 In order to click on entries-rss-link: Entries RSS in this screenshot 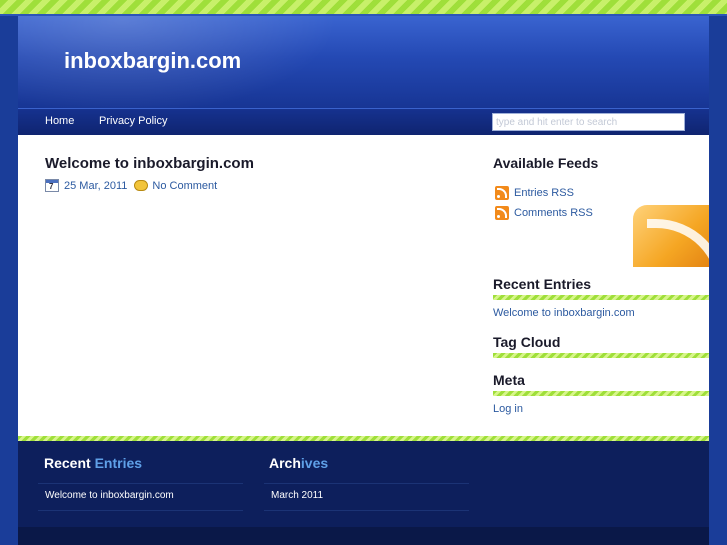, I will do `click(534, 193)`.